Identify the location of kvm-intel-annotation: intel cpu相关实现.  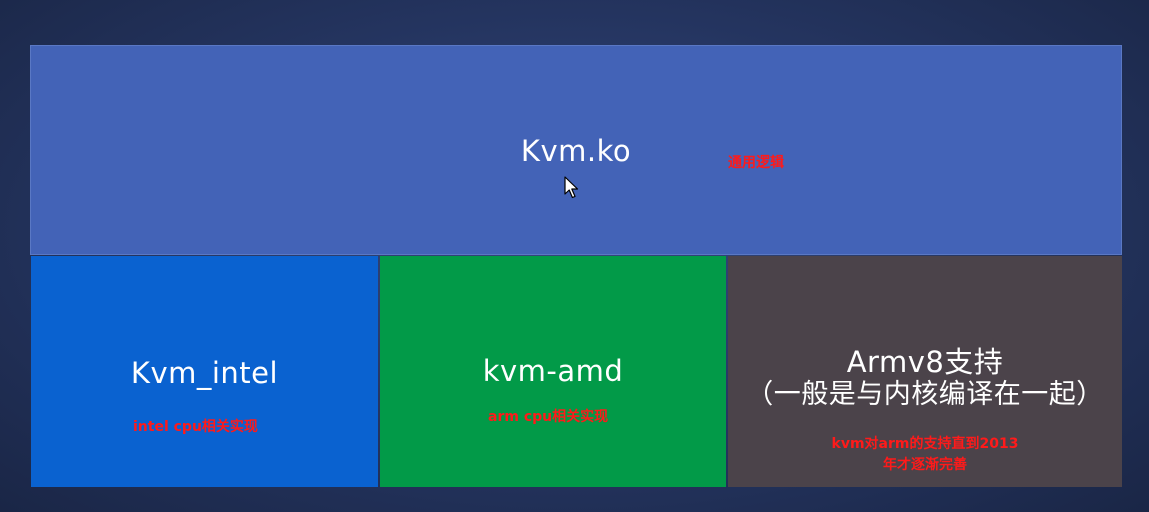
(195, 427).